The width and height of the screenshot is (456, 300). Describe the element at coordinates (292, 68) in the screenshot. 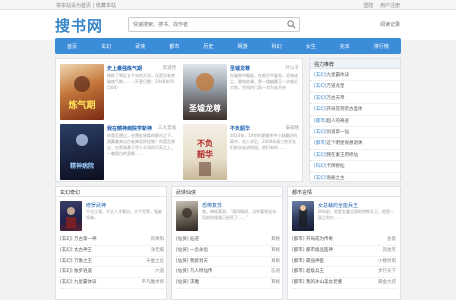

I see `book-author: 叶公子` at that location.